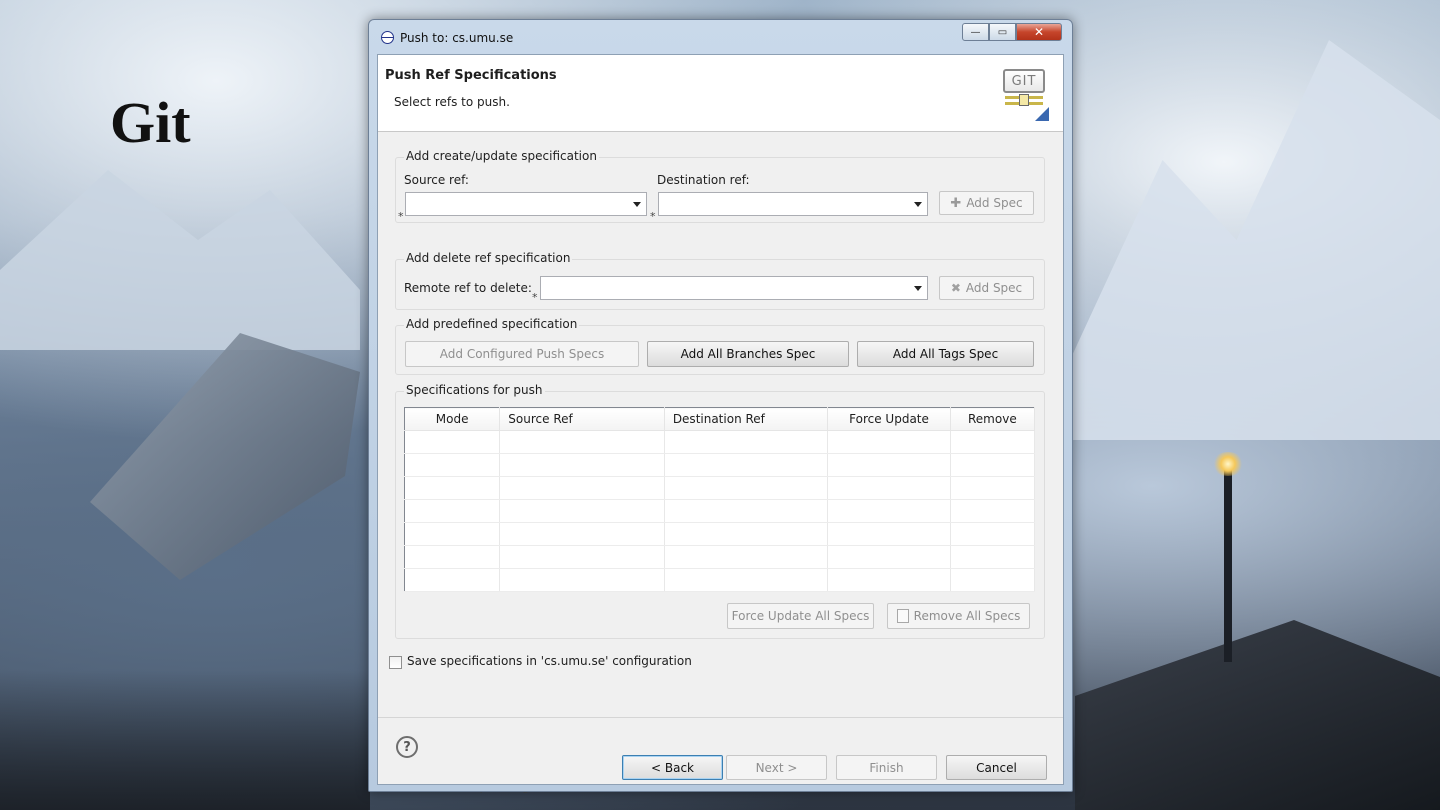 The height and width of the screenshot is (810, 1440). What do you see at coordinates (720, 37) in the screenshot?
I see `title-bar: Push to: cs.umu.se — ▭ ✕` at bounding box center [720, 37].